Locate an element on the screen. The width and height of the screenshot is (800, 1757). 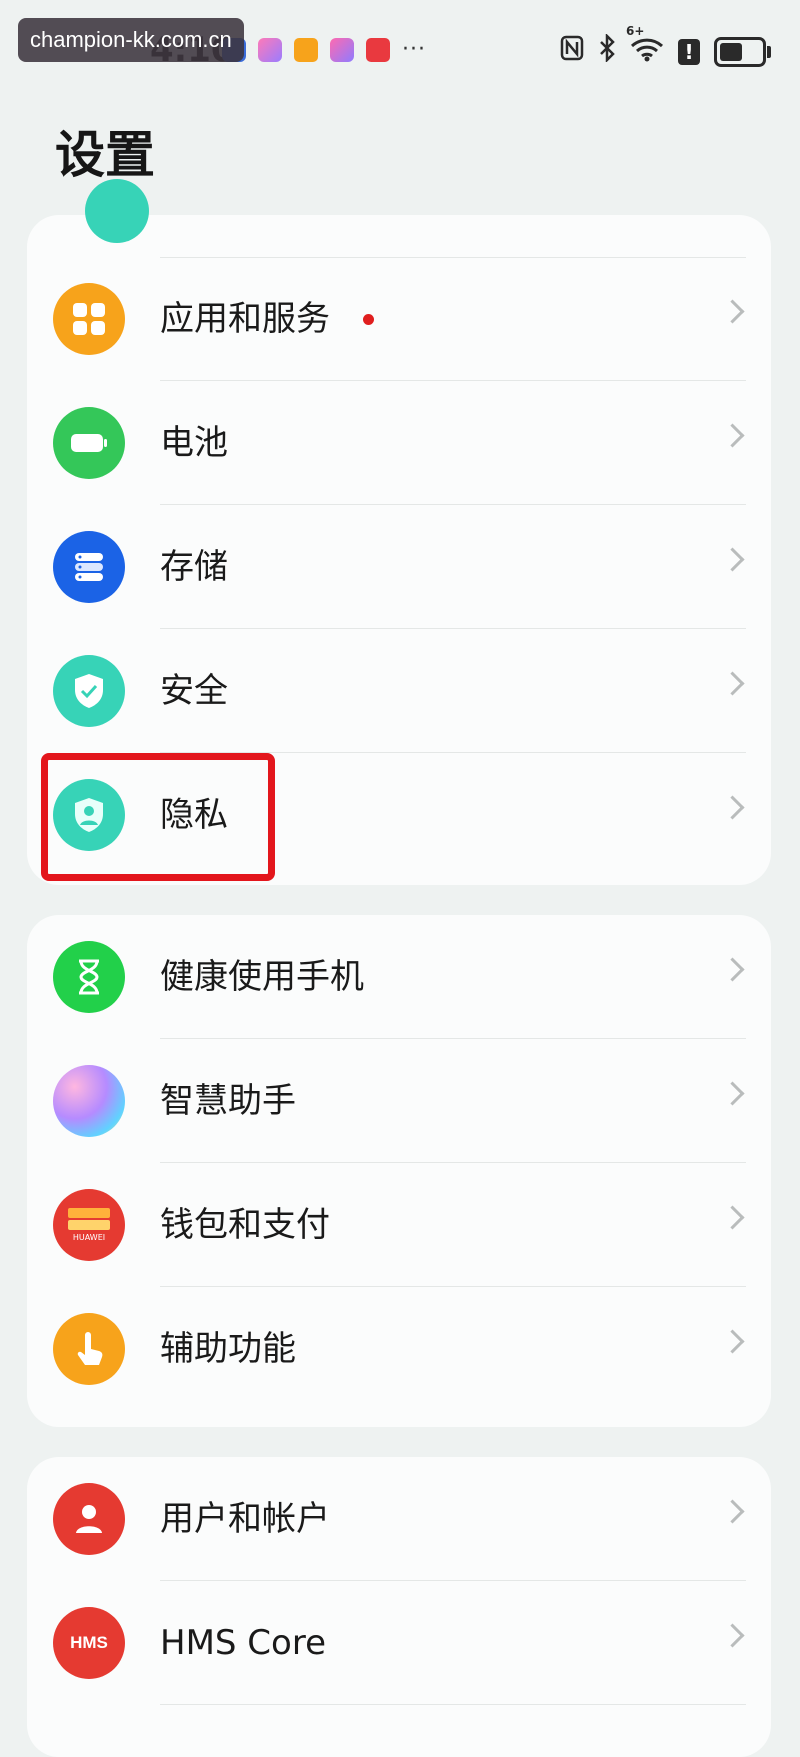
hms-icon: HMS is located at coordinates (89, 1643).